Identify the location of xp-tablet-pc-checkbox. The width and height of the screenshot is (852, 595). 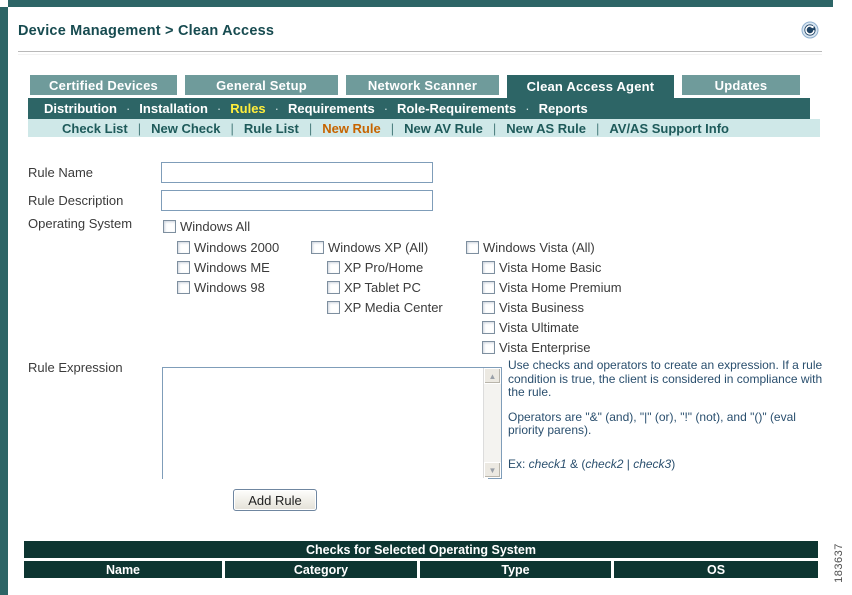
(333, 287).